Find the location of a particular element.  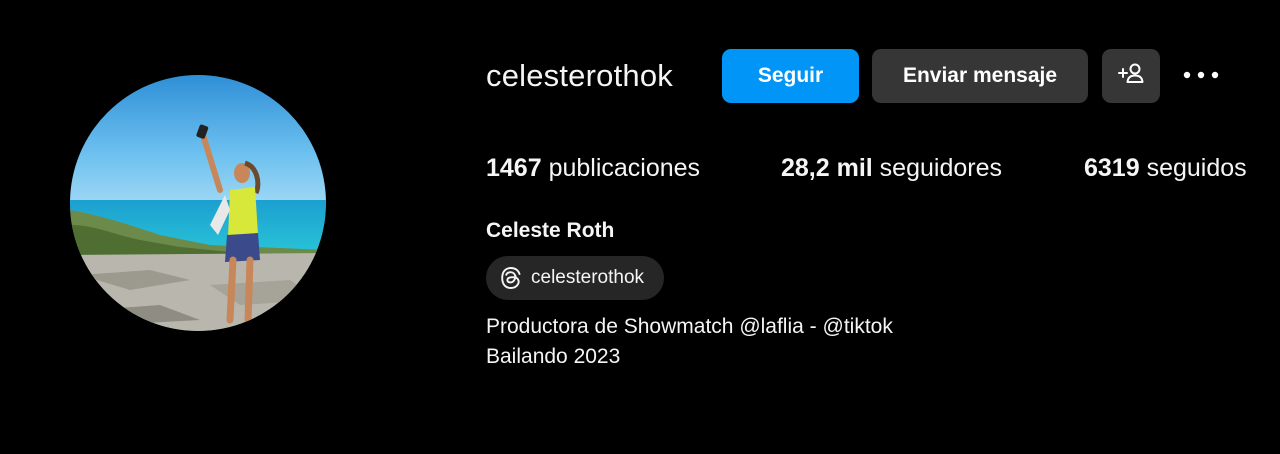

threads-icon is located at coordinates (511, 278).